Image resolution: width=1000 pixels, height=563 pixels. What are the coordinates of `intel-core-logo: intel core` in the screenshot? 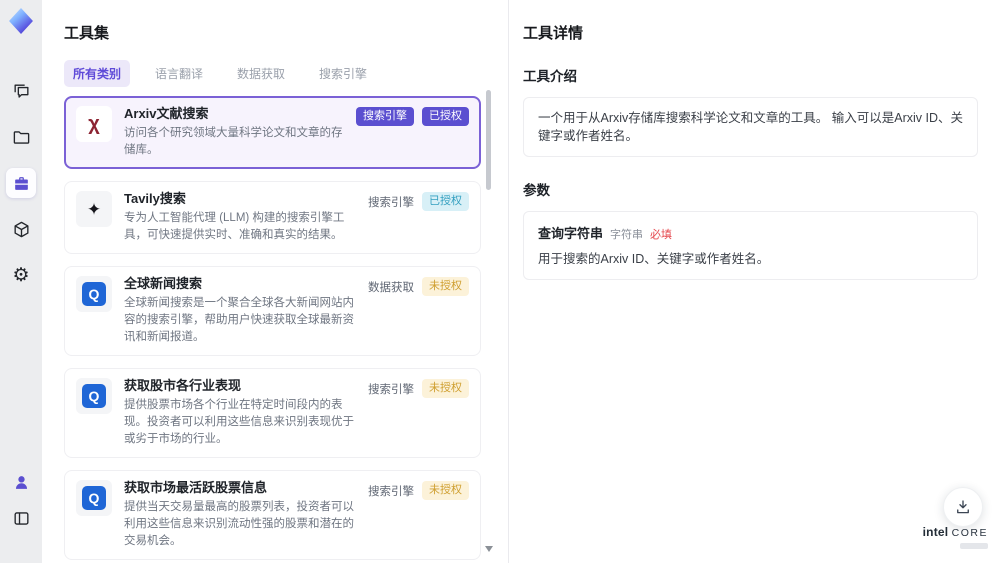 It's located at (955, 537).